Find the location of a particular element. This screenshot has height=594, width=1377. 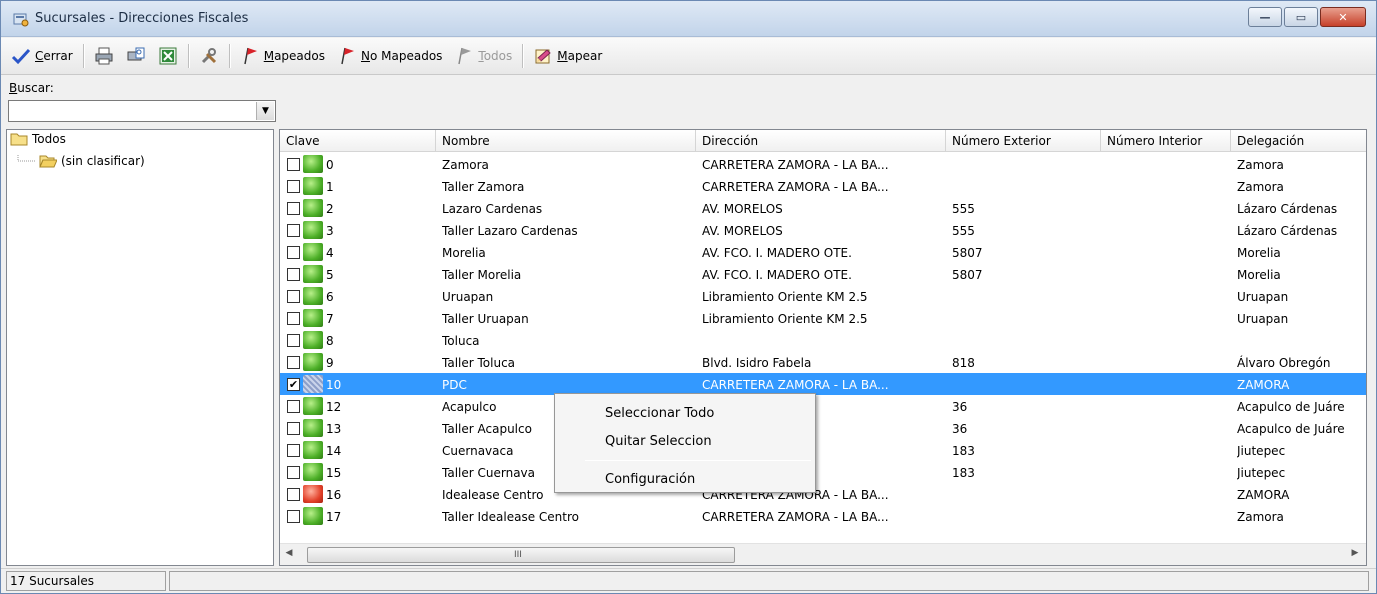

cell-clave: 10 is located at coordinates (334, 385).